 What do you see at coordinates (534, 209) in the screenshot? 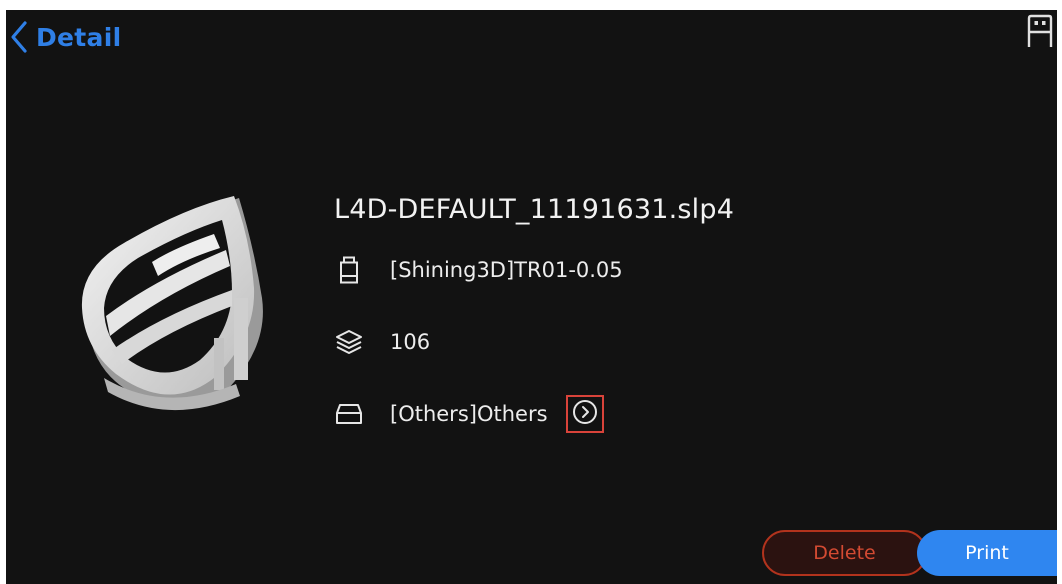
I see `file-name: L4D-DEFAULT_11191631.slp4` at bounding box center [534, 209].